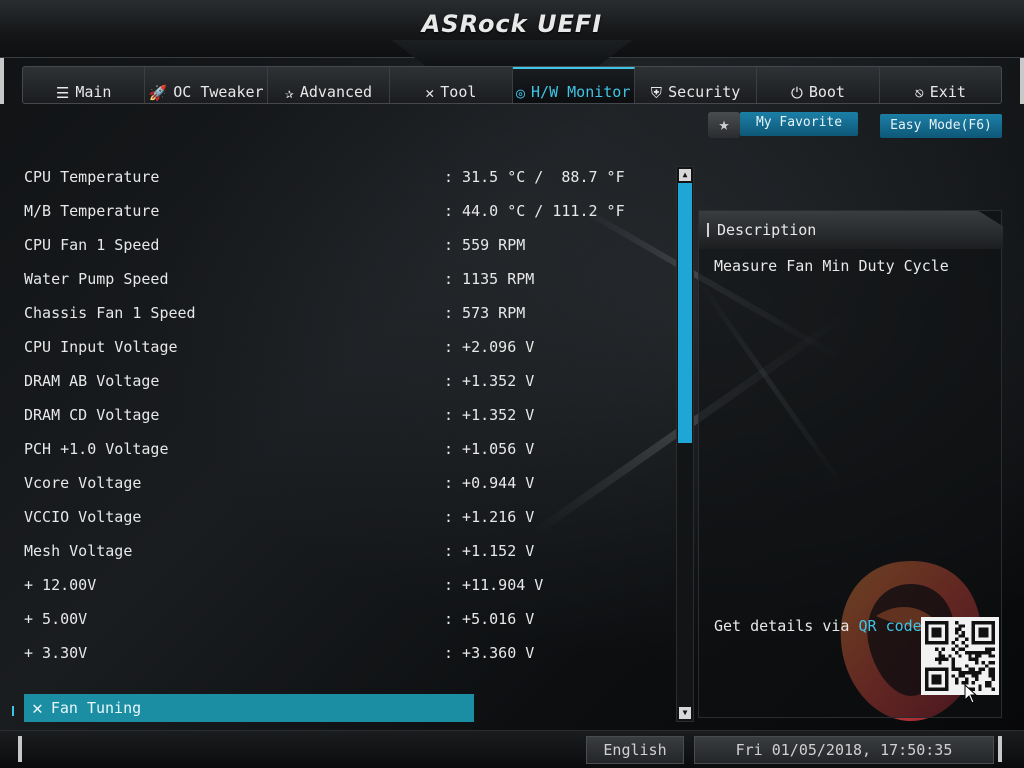 The height and width of the screenshot is (768, 1024). I want to click on tab-advanced: ✰ Advanced, so click(329, 85).